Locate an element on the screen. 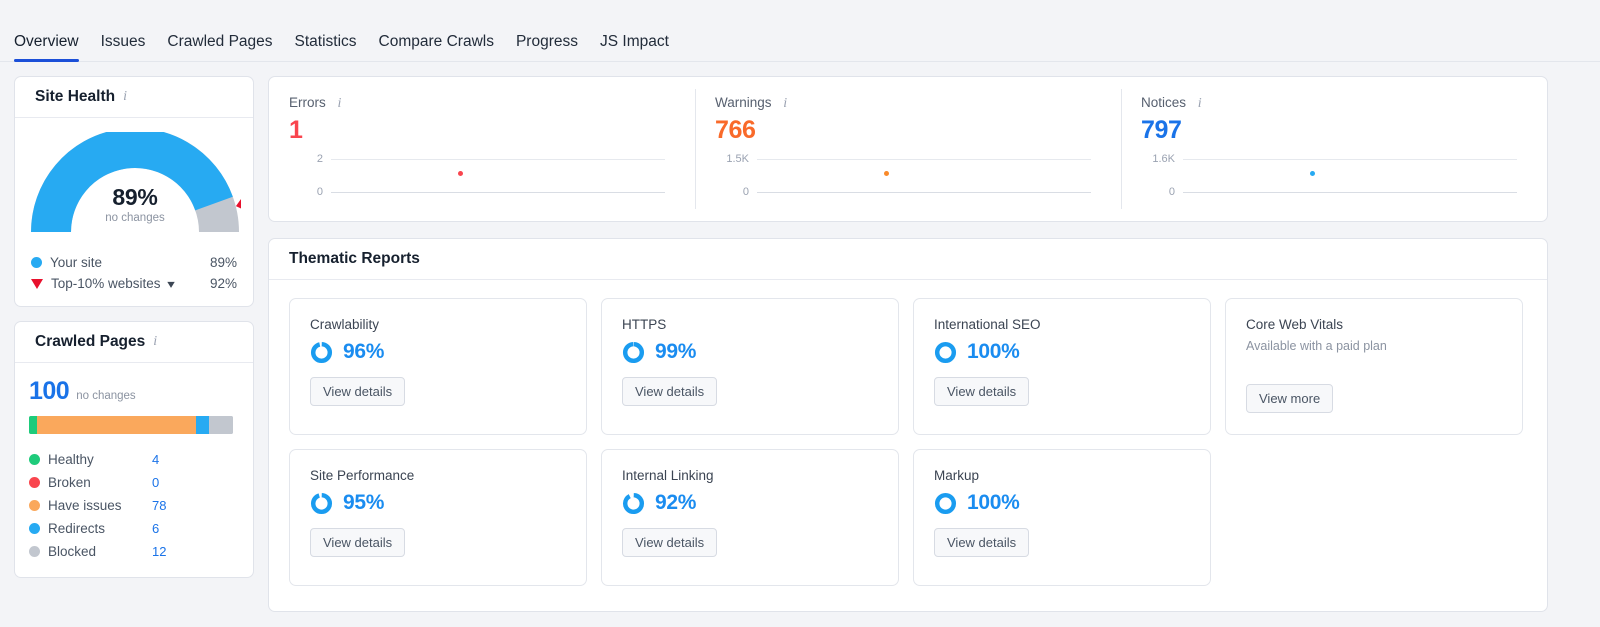 The width and height of the screenshot is (1600, 627). report-subtitle: Available with a paid plan is located at coordinates (1316, 346).